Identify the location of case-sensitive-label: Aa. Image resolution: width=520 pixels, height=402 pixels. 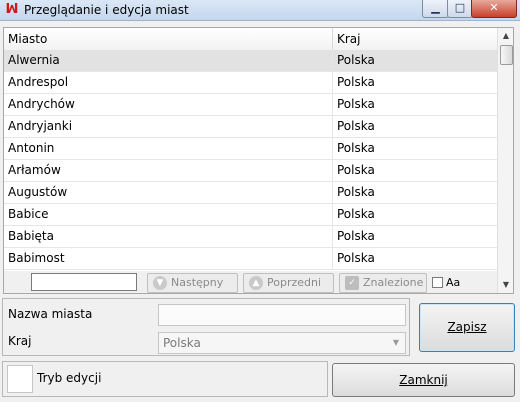
(453, 282).